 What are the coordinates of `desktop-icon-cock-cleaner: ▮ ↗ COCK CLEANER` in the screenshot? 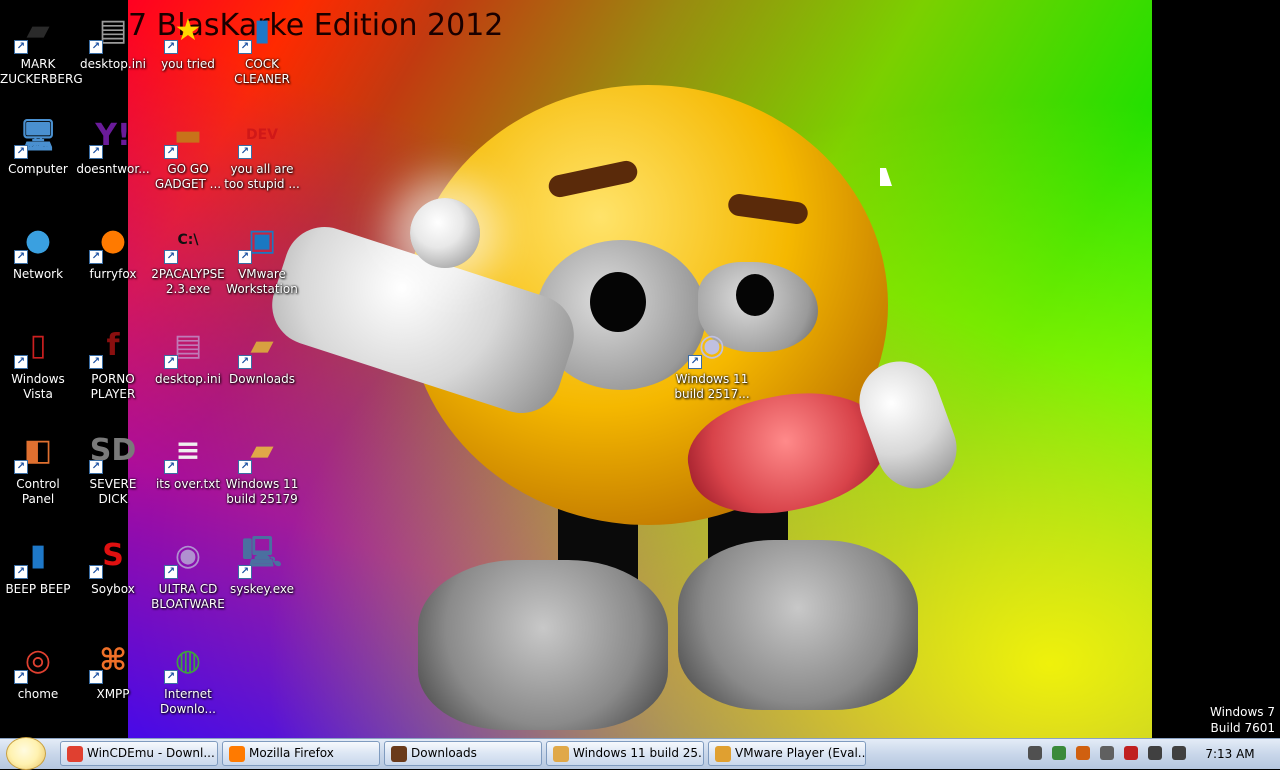 It's located at (262, 50).